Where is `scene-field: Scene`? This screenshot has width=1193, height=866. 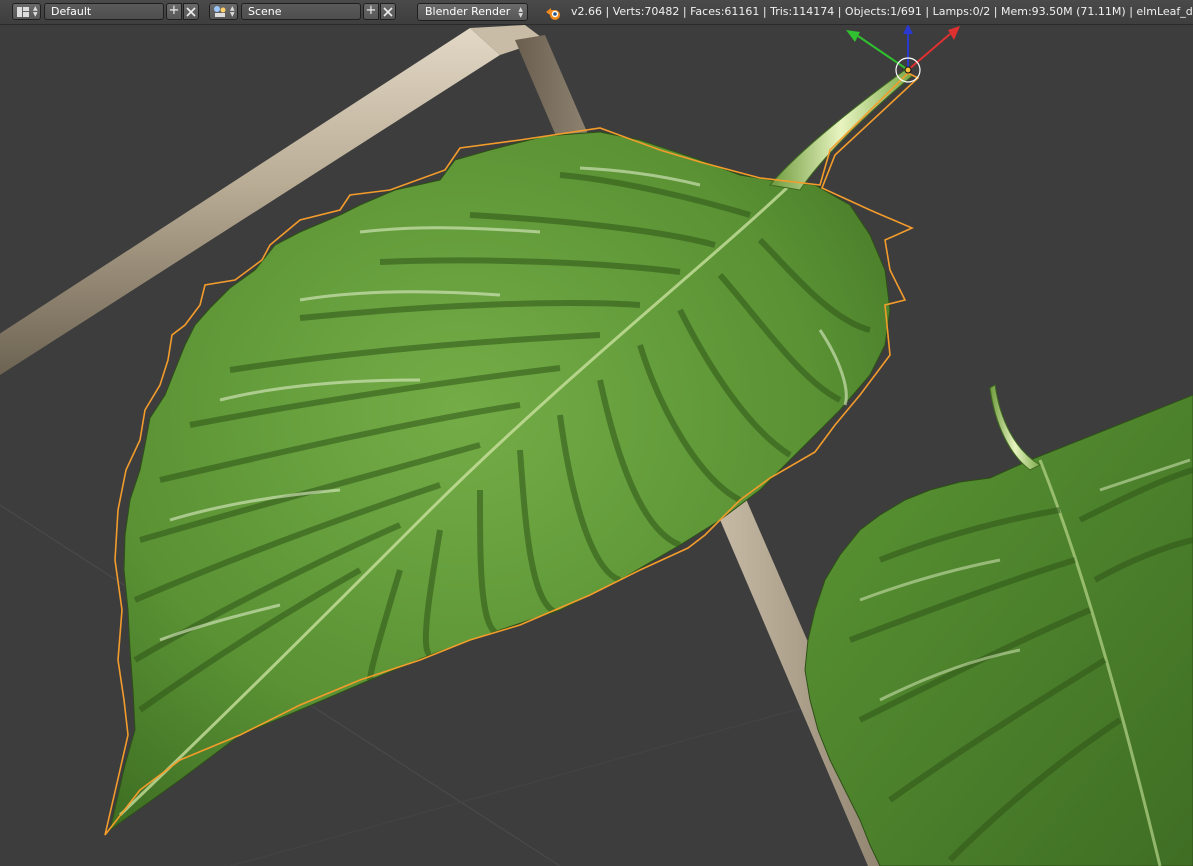 scene-field: Scene is located at coordinates (301, 11).